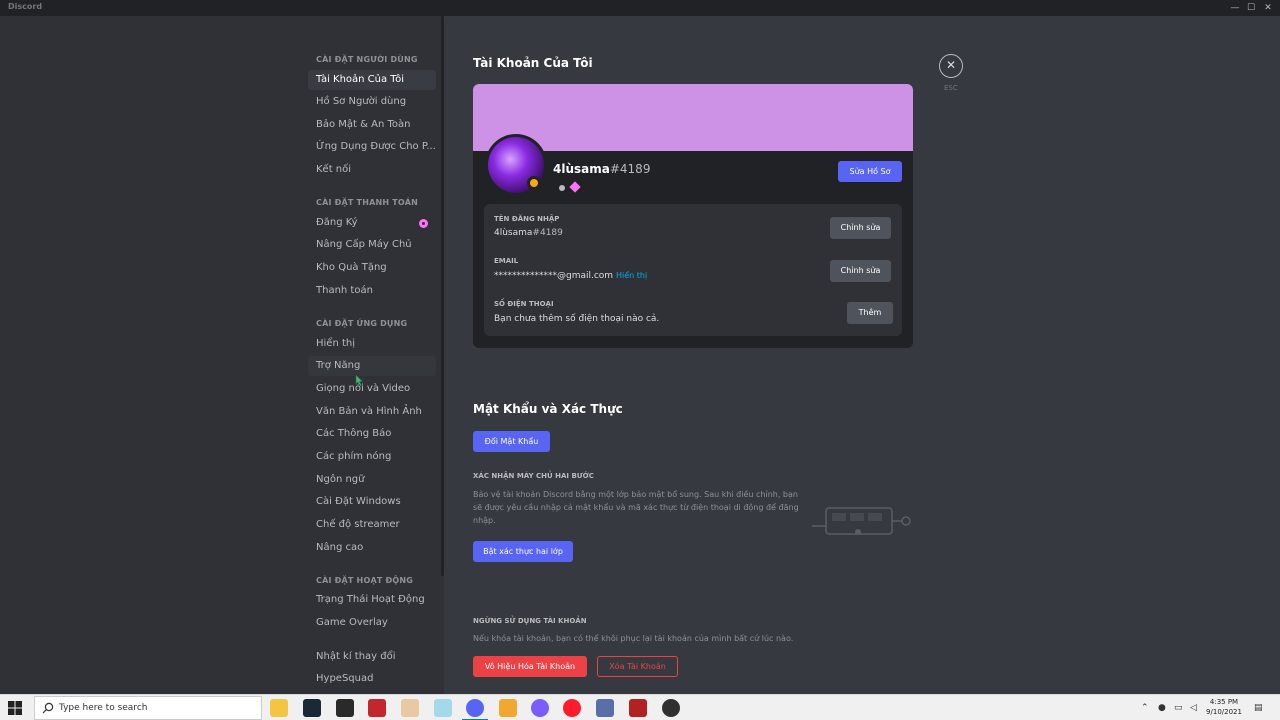  I want to click on sidebar-item-label: Đăng Ký, so click(337, 222).